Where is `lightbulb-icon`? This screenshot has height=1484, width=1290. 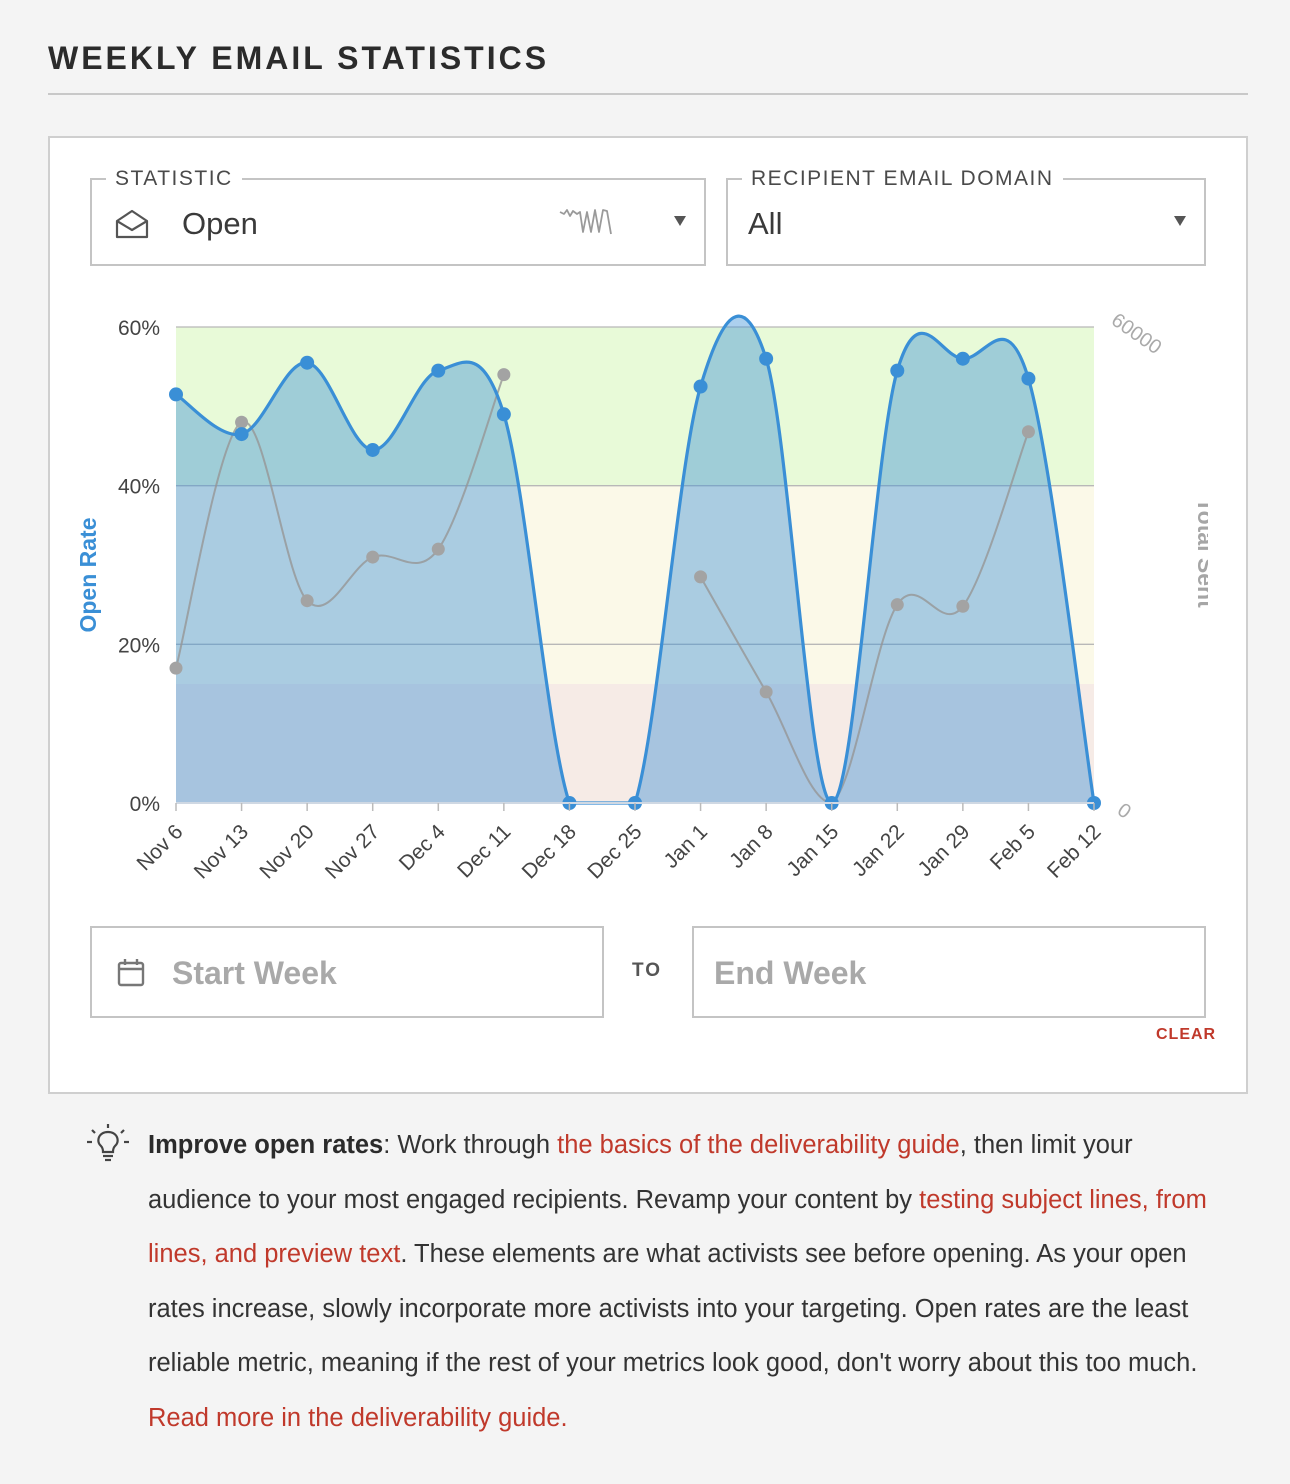
lightbulb-icon is located at coordinates (108, 1143).